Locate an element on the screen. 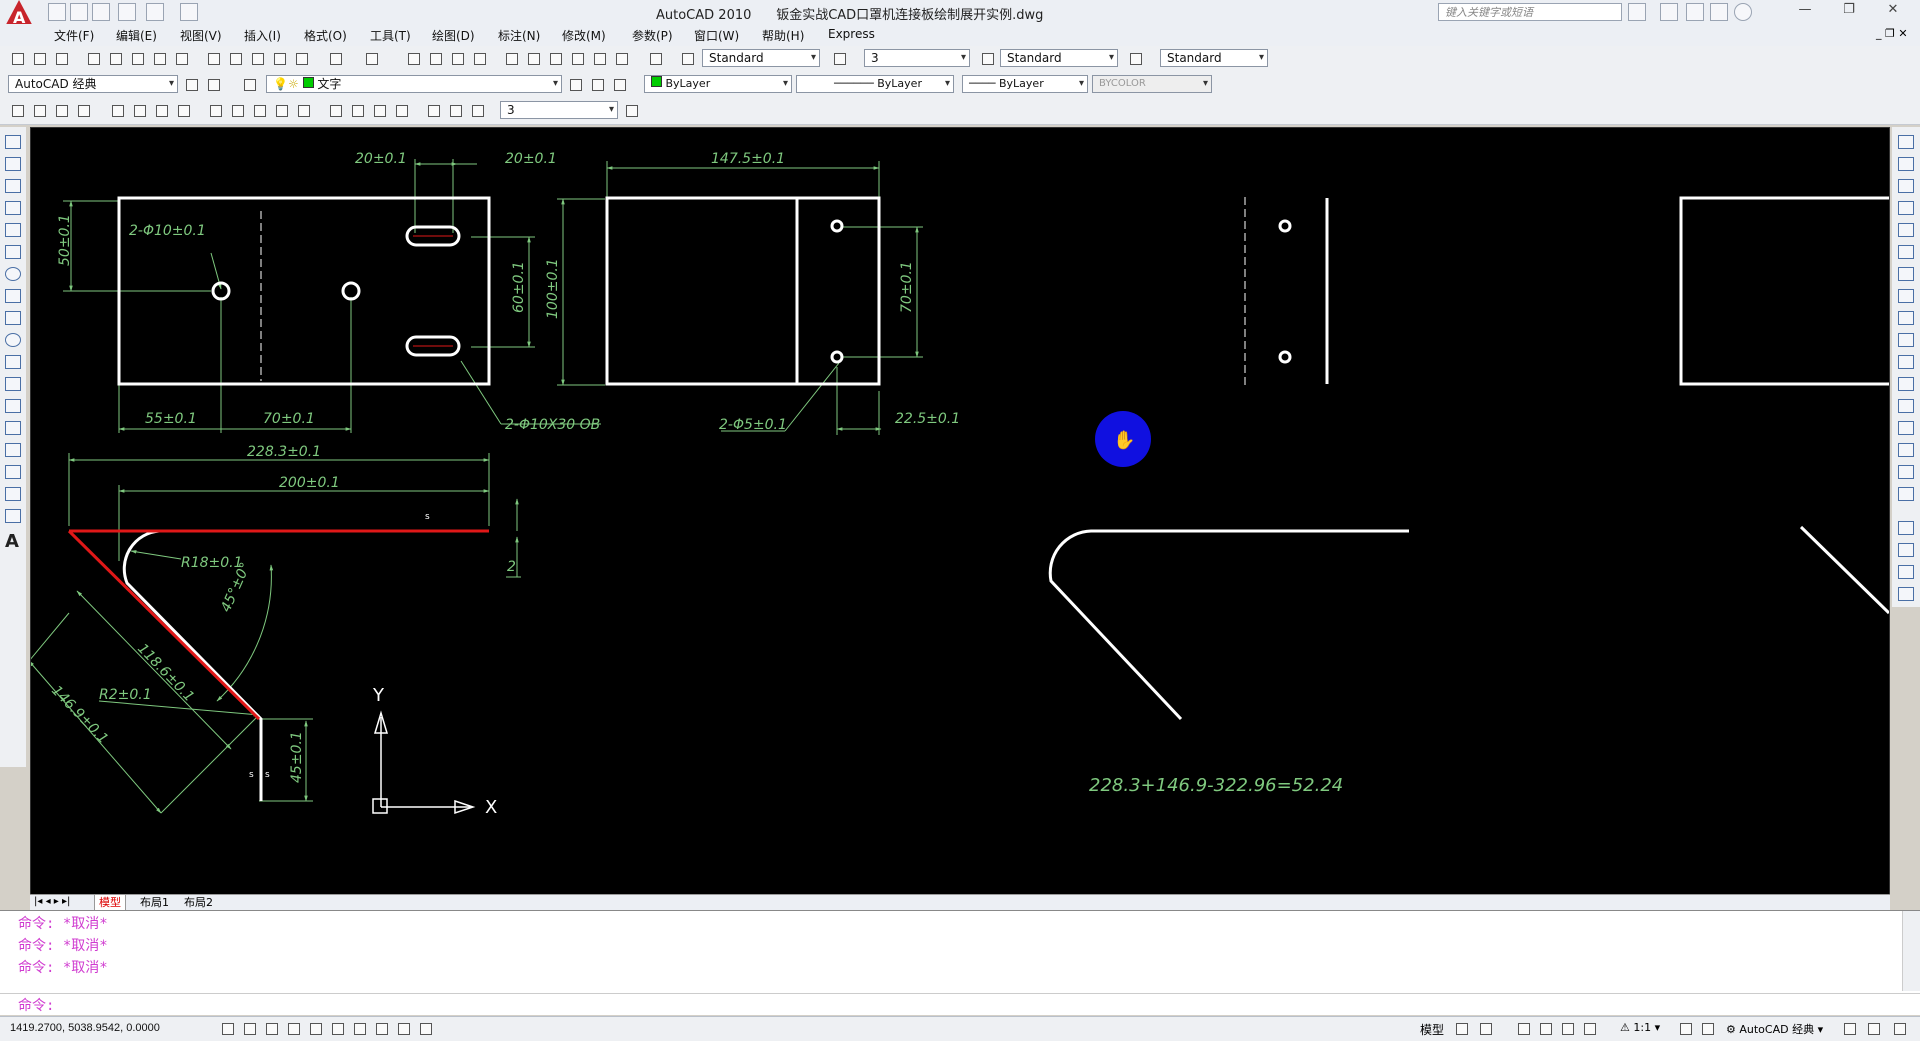 This screenshot has height=1041, width=1920. erase-icon is located at coordinates (1906, 142).